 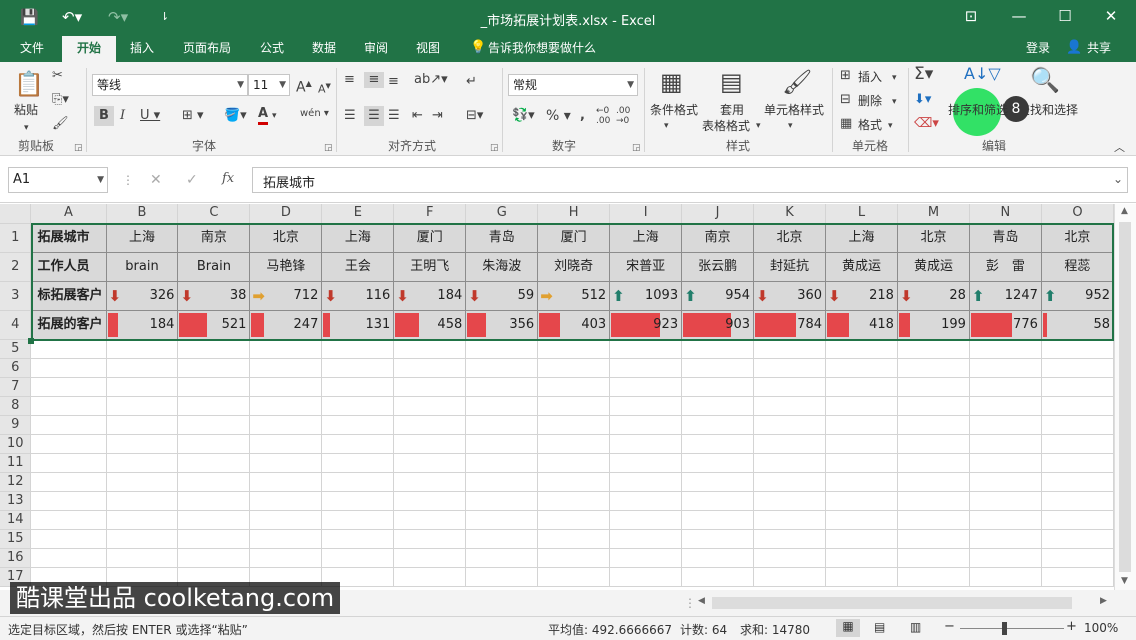 What do you see at coordinates (16, 558) in the screenshot?
I see `row-header: 16` at bounding box center [16, 558].